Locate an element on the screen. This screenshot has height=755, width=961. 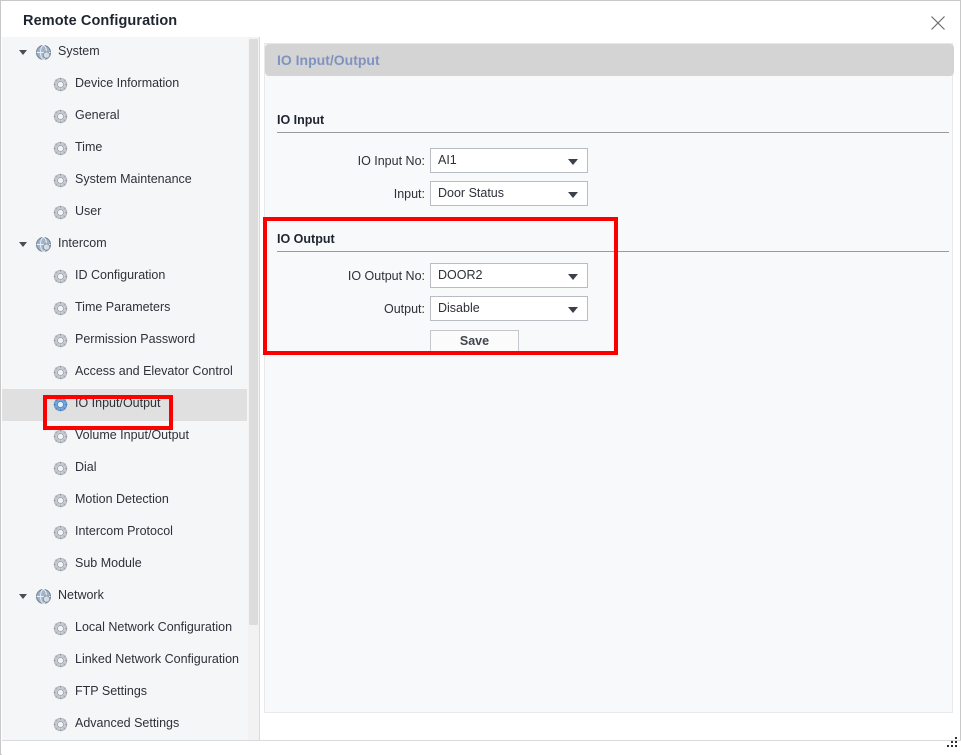
io-output-no-label: IO Output No: is located at coordinates (386, 276).